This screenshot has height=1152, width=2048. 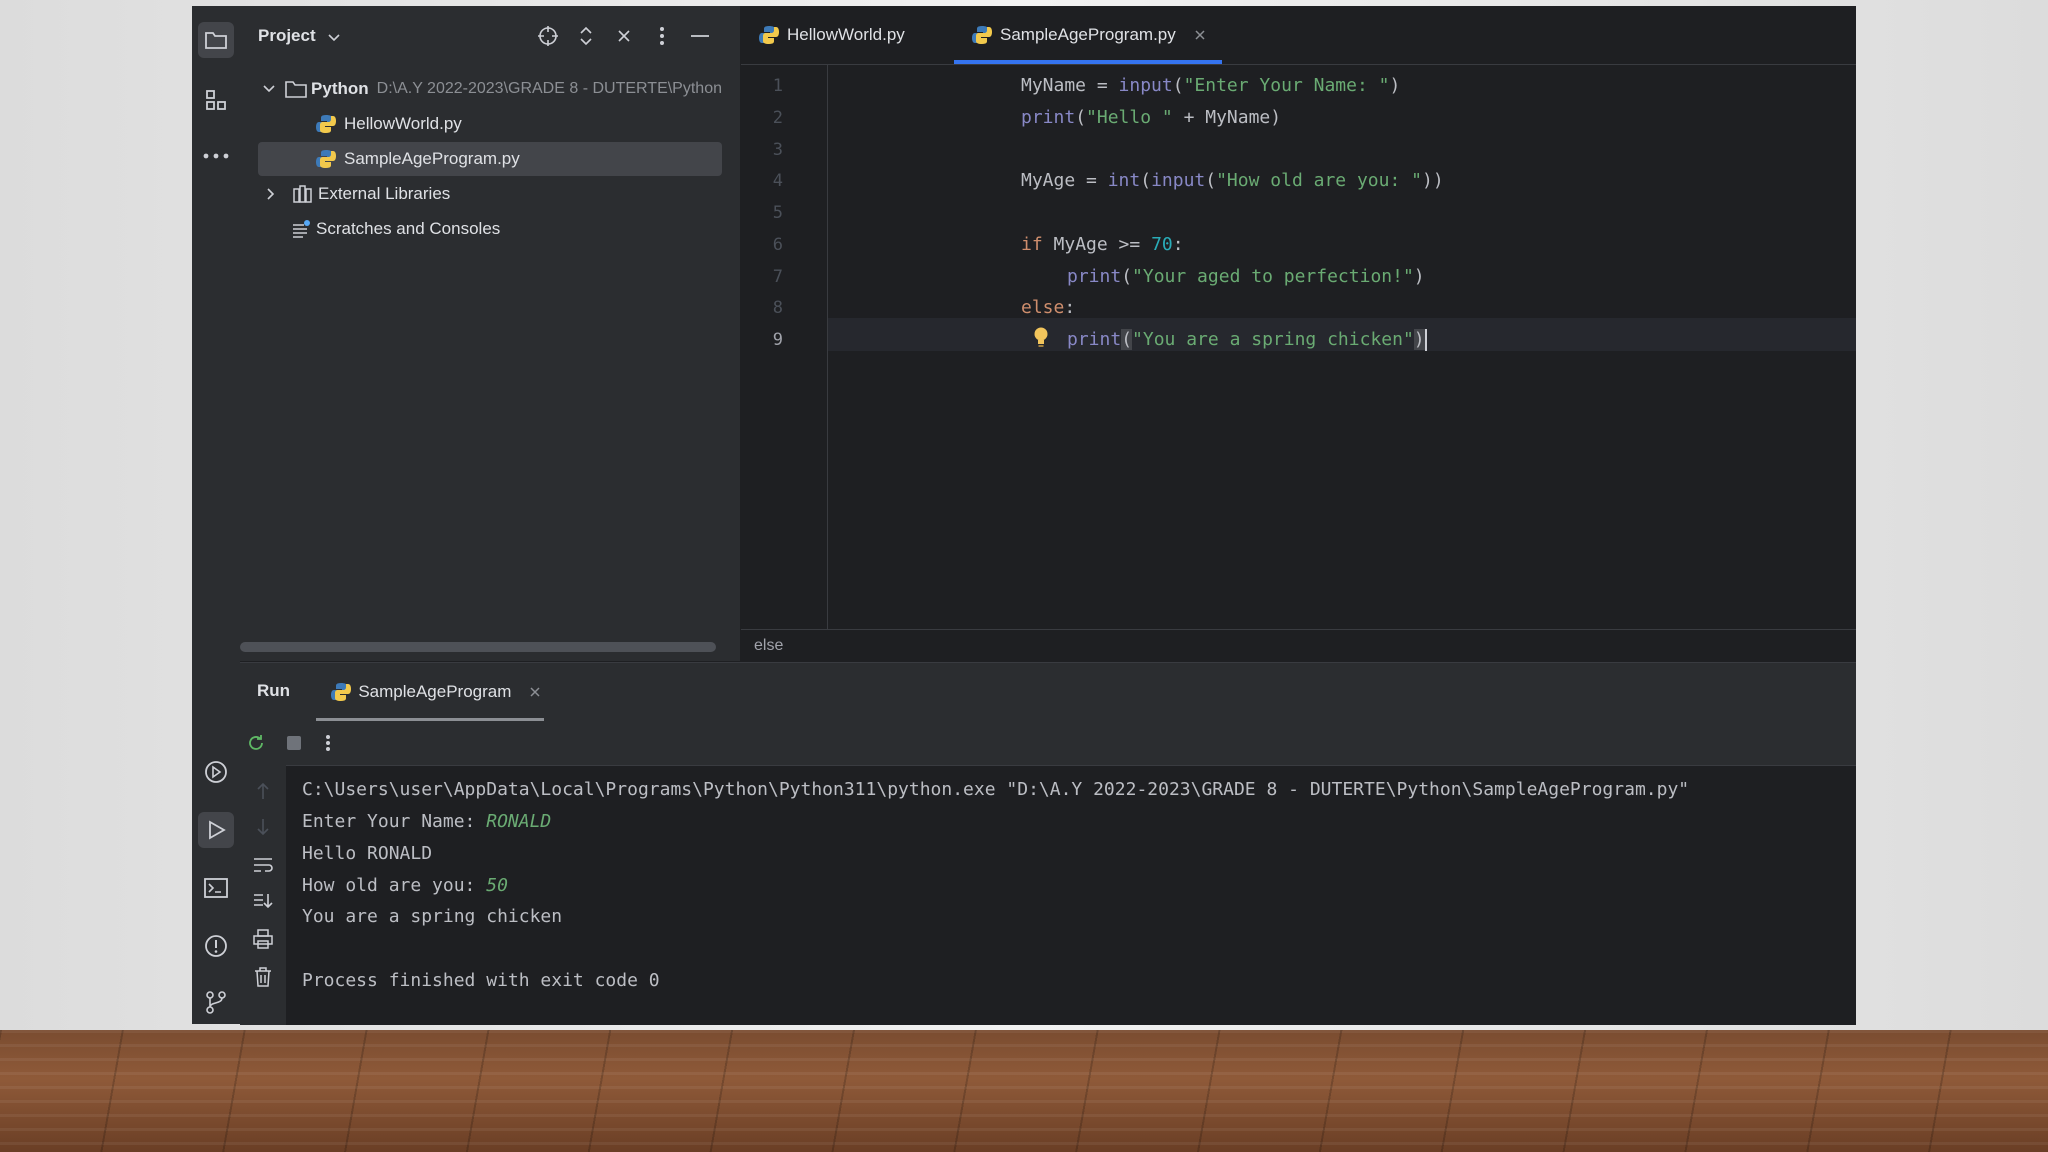 I want to click on tab-hellowworld: HellowWorld.py, so click(x=852, y=35).